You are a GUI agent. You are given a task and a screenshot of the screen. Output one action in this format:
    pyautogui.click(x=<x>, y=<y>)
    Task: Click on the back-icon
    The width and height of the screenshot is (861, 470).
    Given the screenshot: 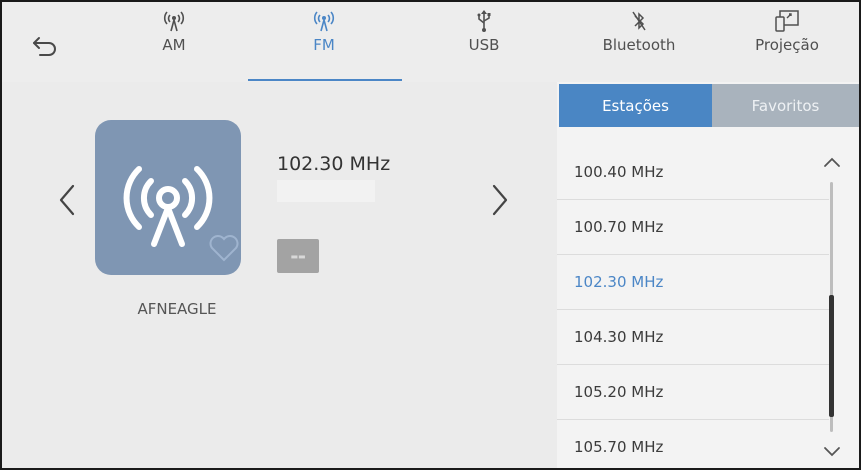 What is the action you would take?
    pyautogui.click(x=46, y=44)
    